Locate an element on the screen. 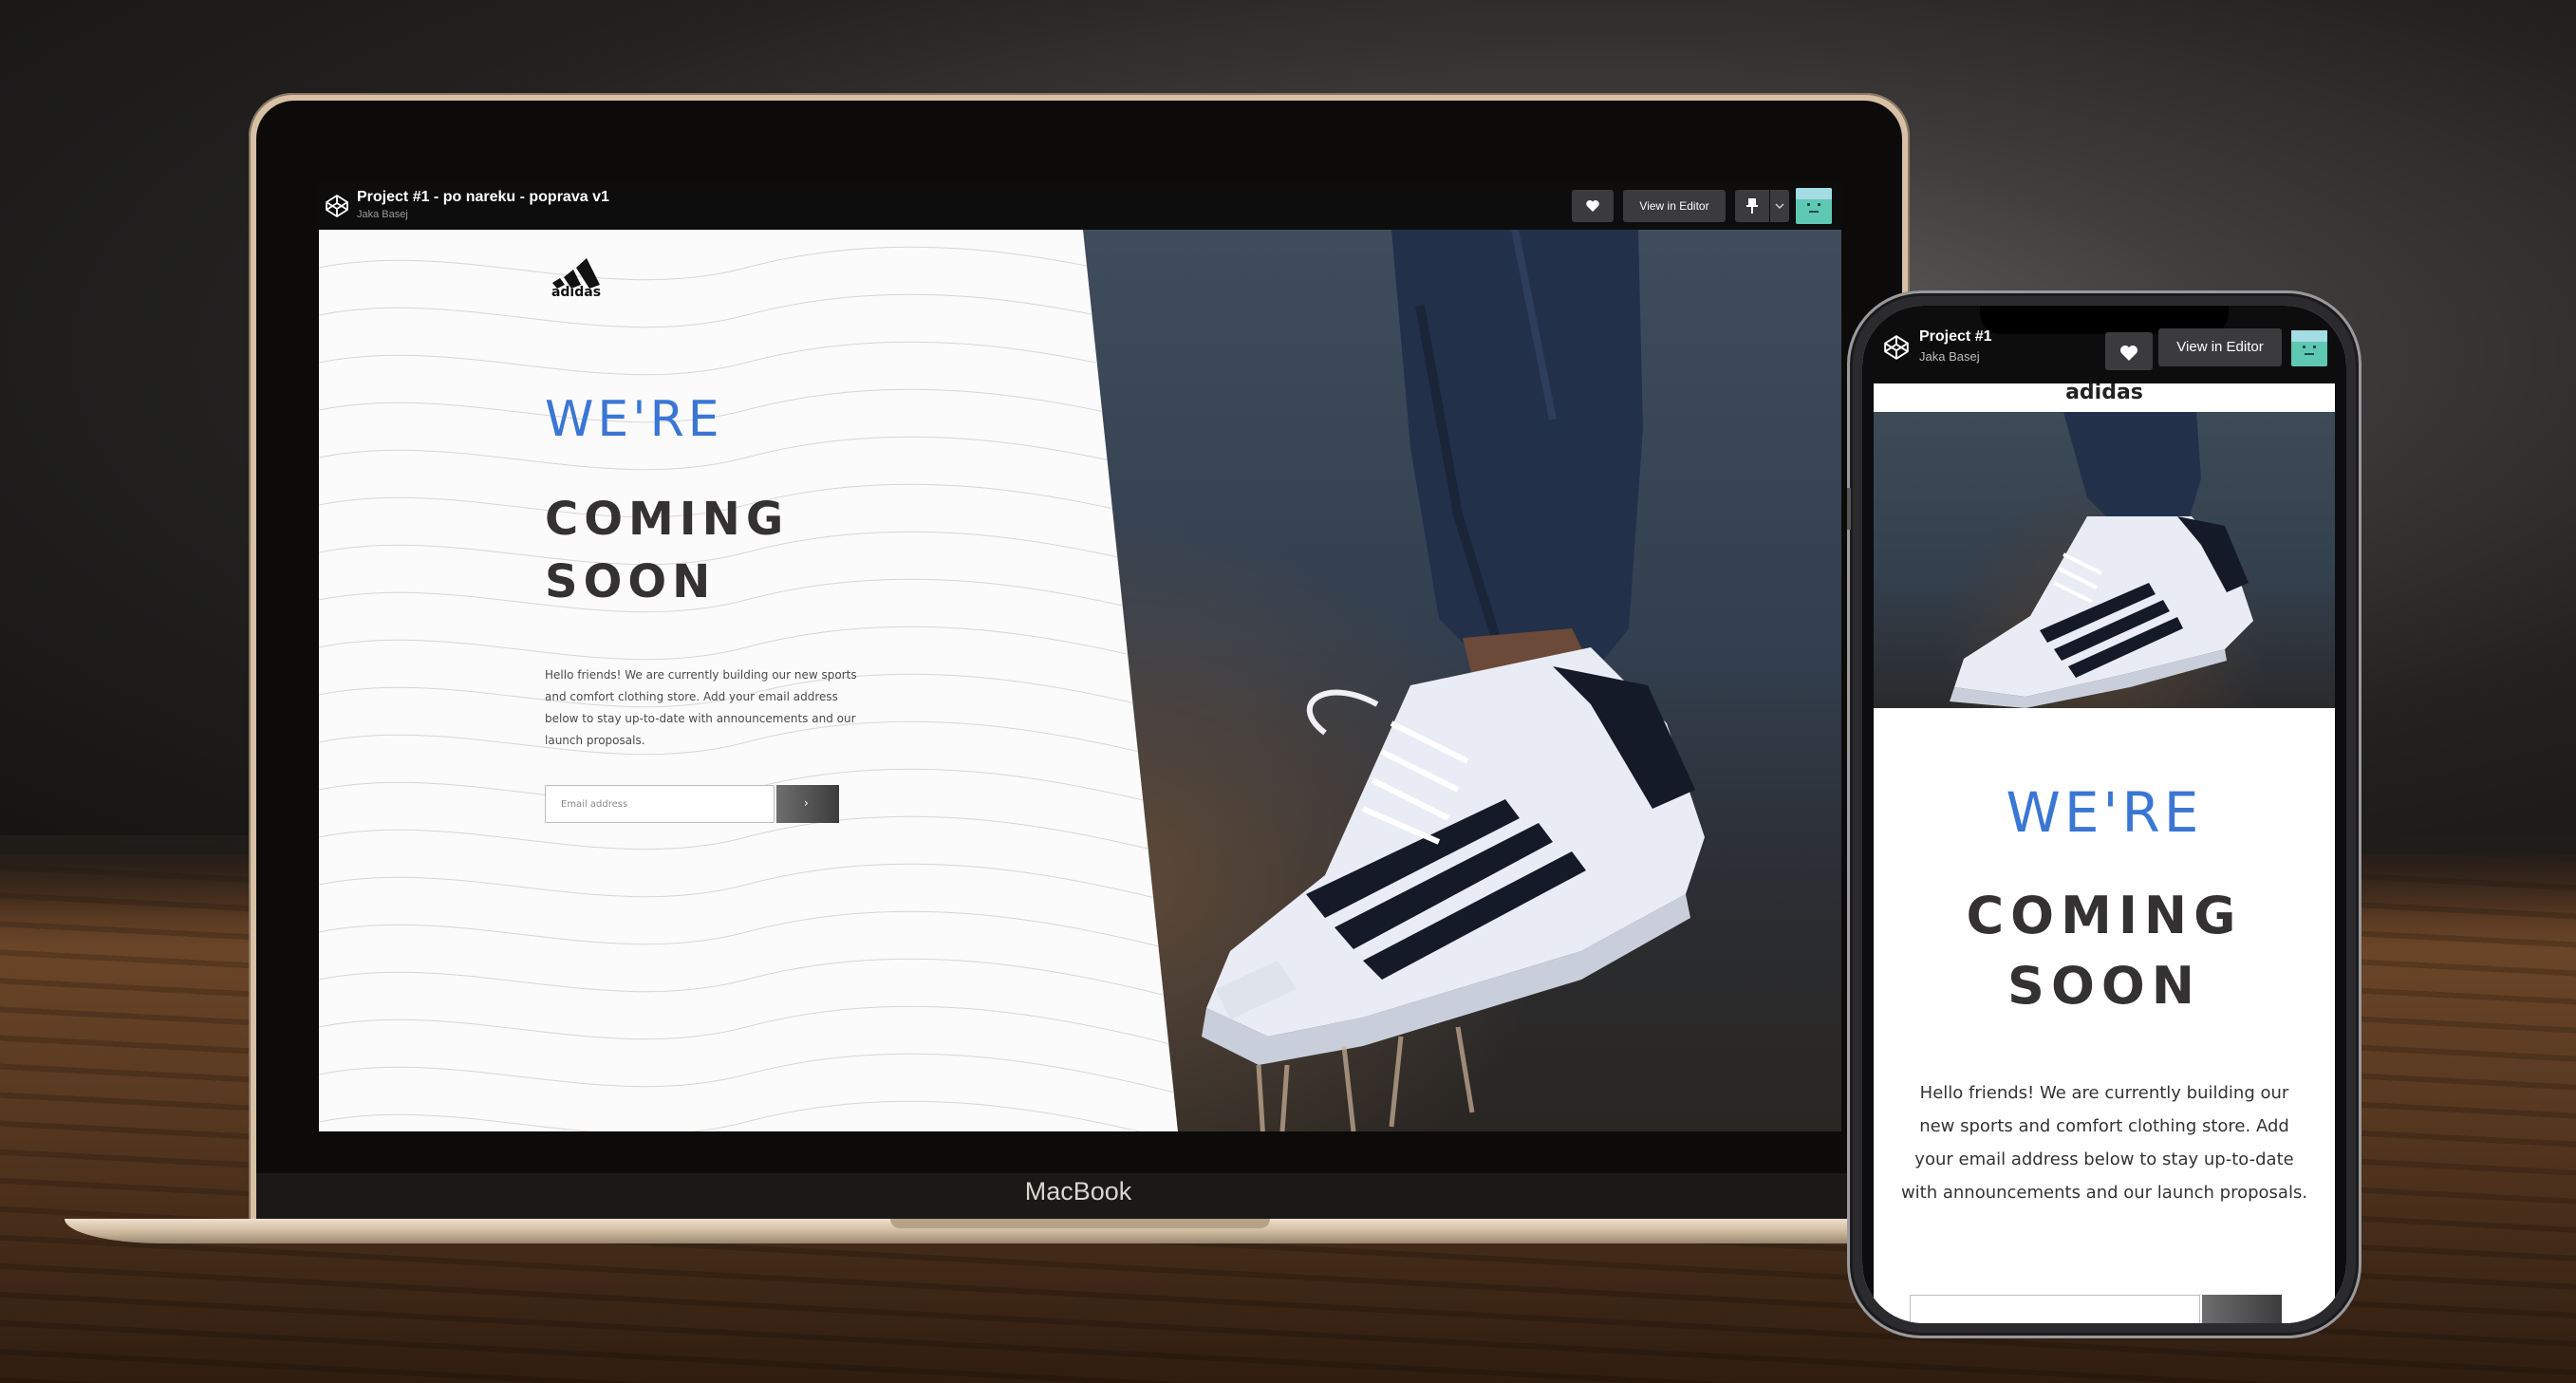 The image size is (2576, 1383). pin-icon is located at coordinates (1752, 206).